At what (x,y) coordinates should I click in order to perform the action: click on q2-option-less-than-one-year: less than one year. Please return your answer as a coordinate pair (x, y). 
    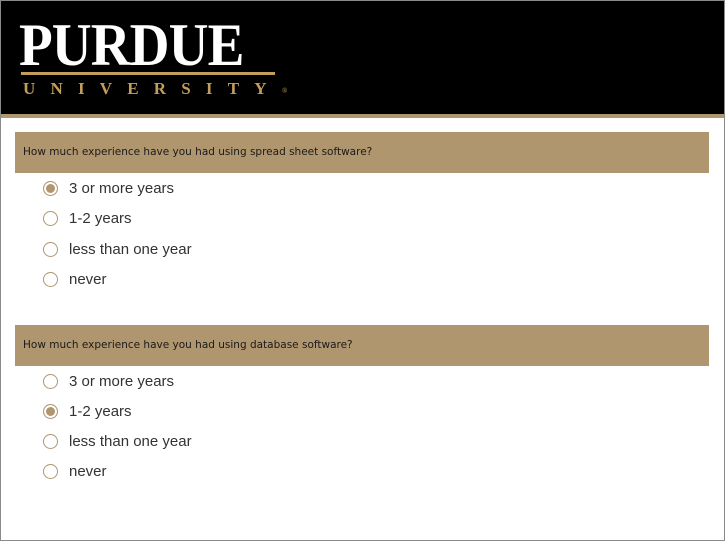
    Looking at the image, I should click on (117, 441).